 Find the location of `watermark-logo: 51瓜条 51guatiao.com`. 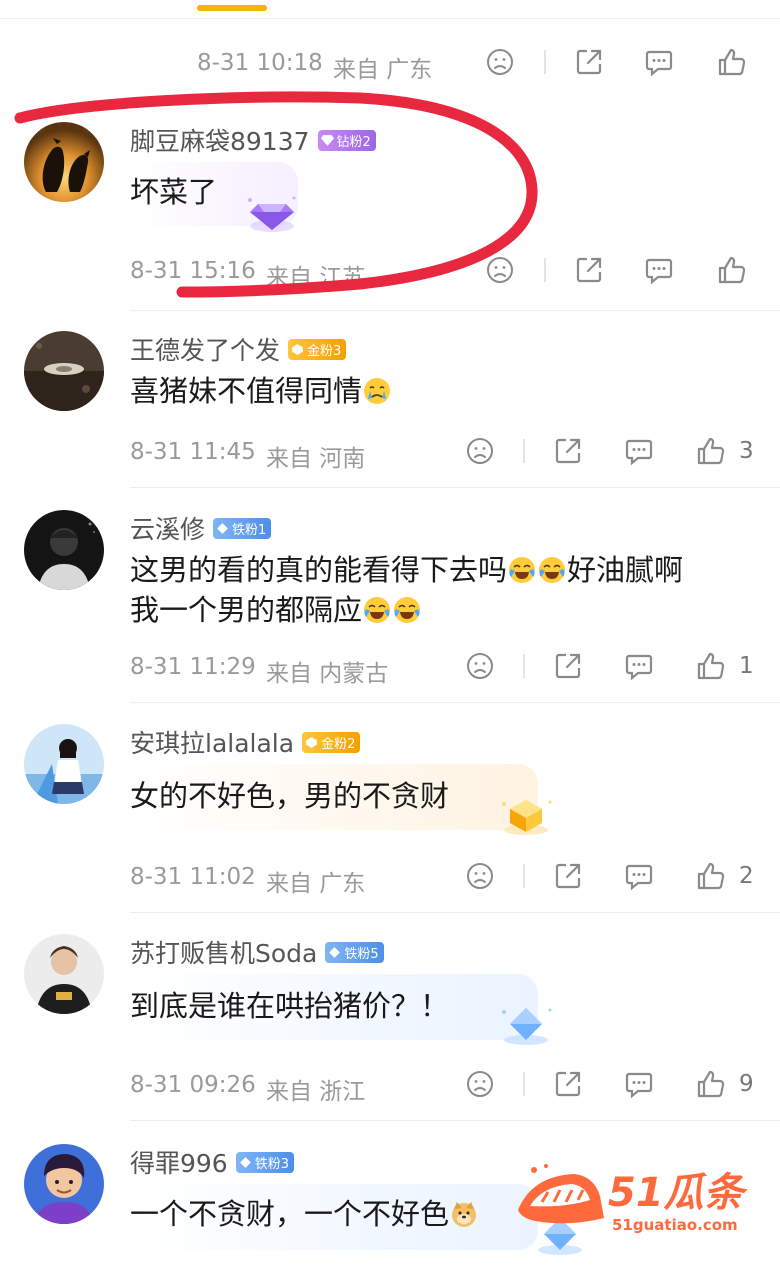

watermark-logo: 51瓜条 51guatiao.com is located at coordinates (637, 1200).